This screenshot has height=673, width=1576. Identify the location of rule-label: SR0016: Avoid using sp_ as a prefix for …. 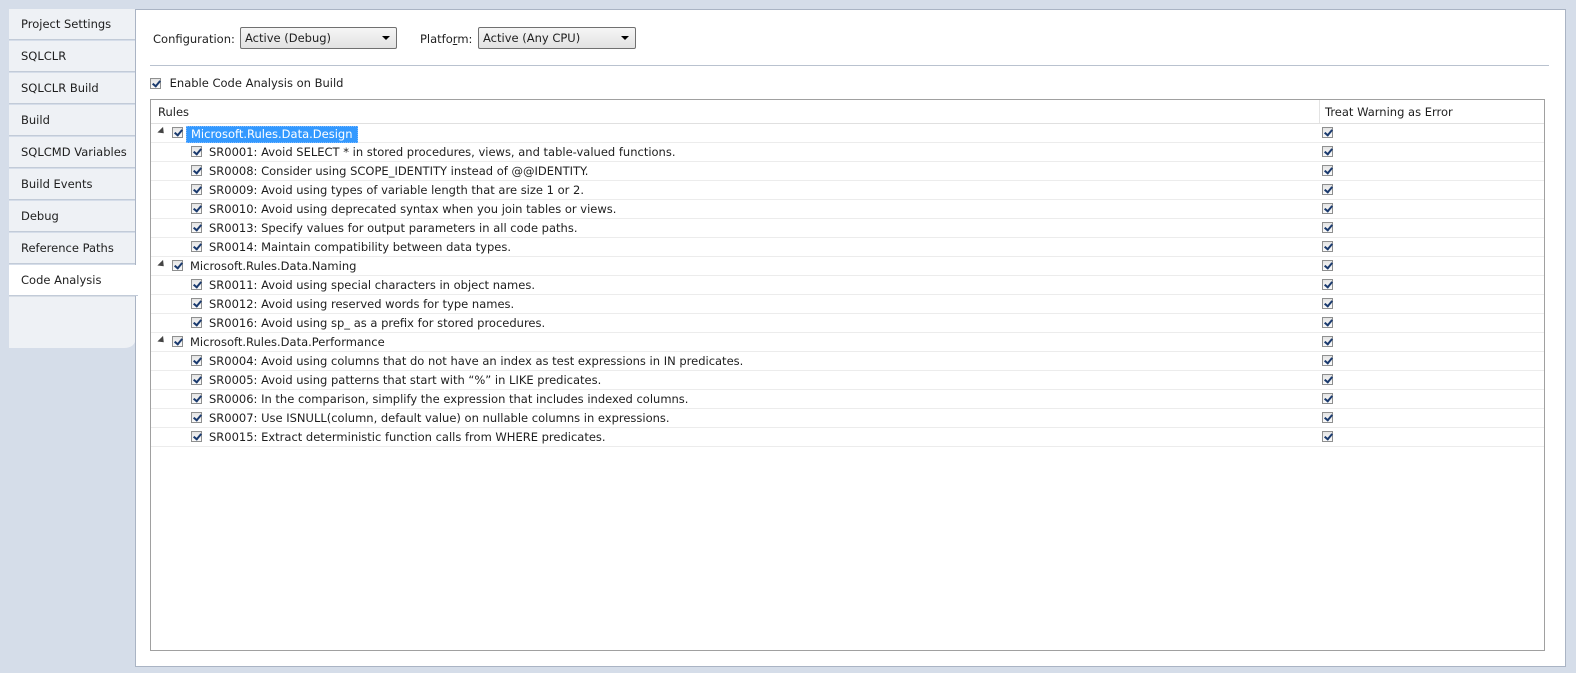
(377, 323).